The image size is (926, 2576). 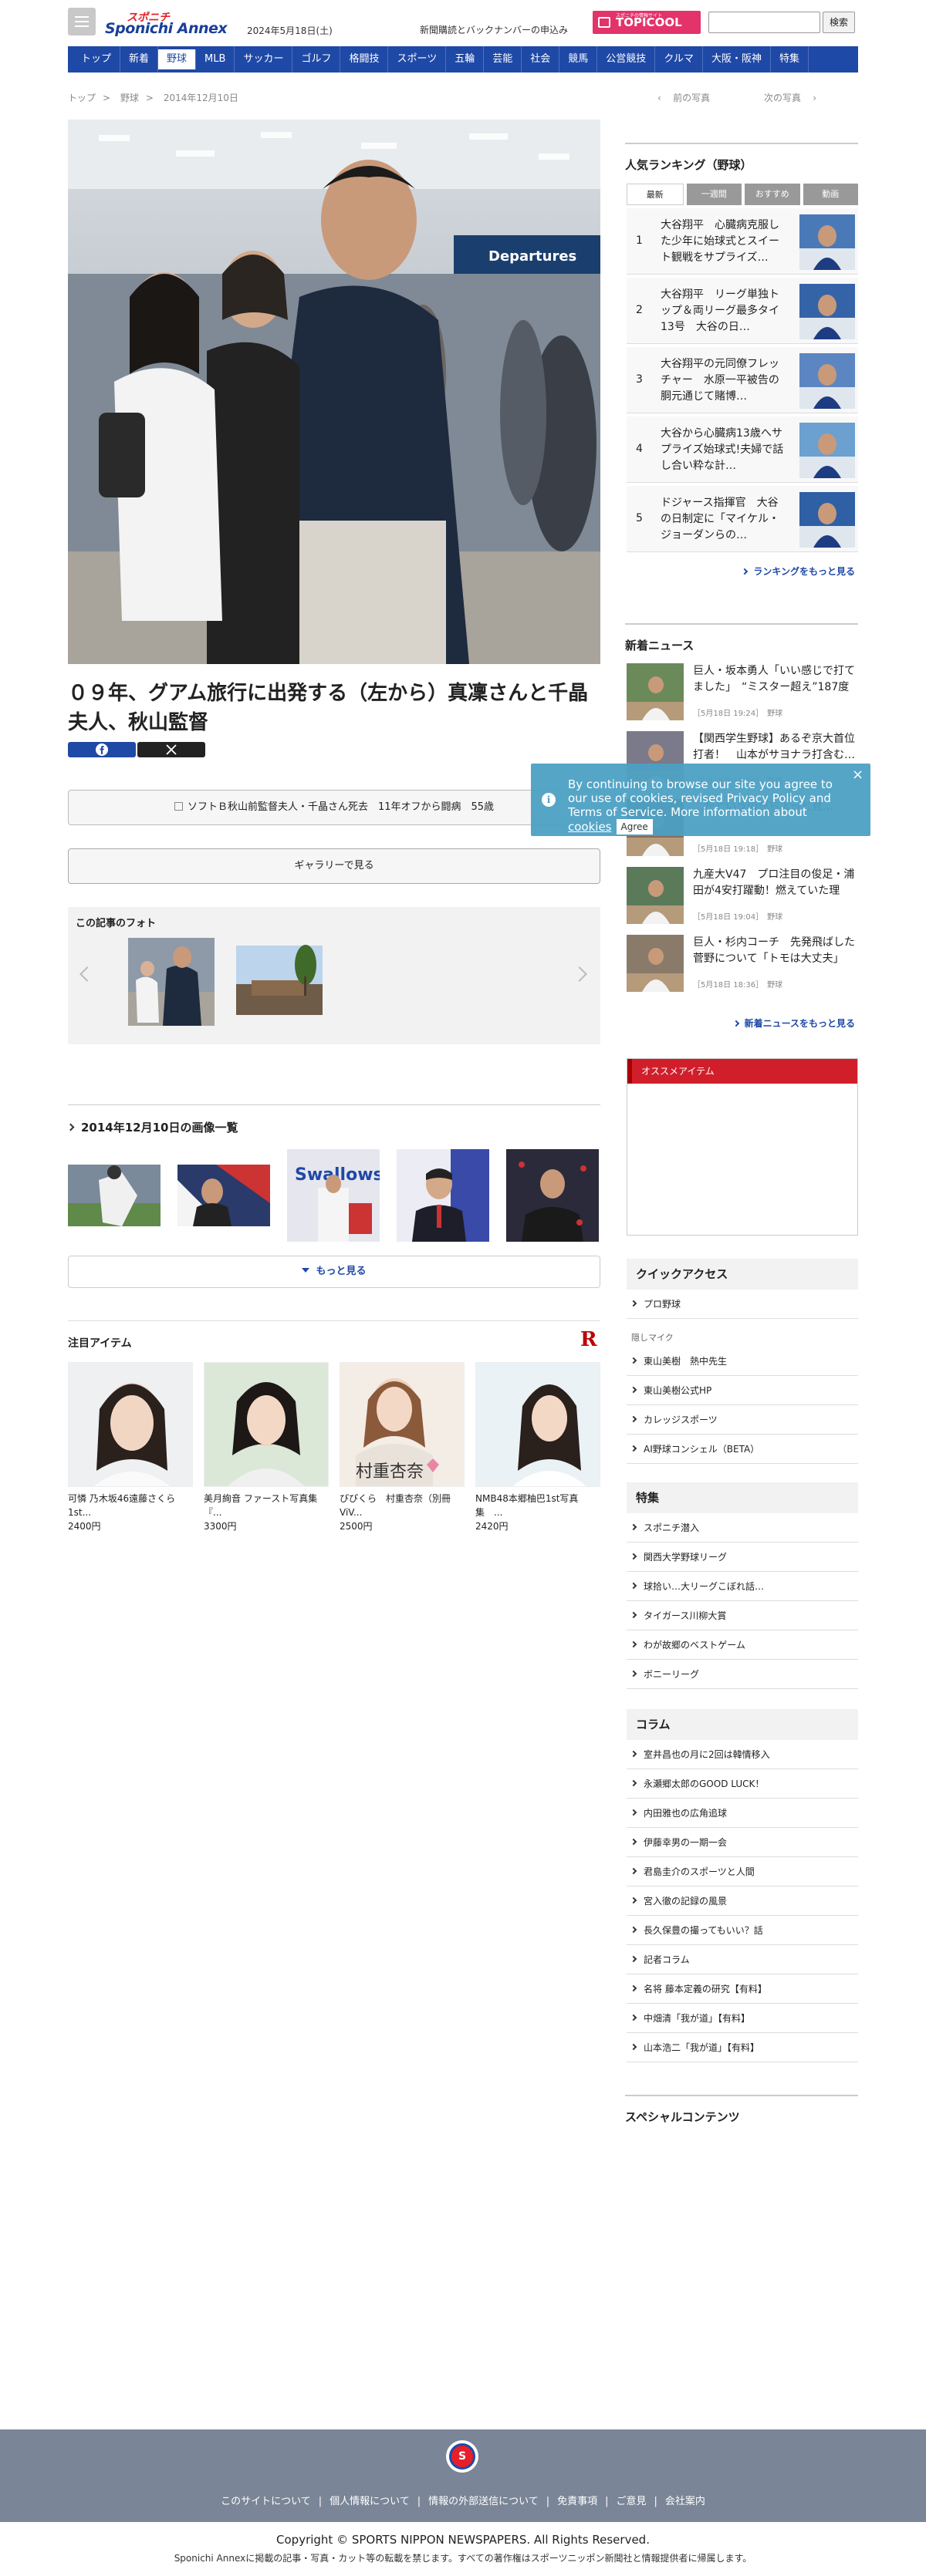 What do you see at coordinates (417, 59) in the screenshot?
I see `nav-item: スポーツ` at bounding box center [417, 59].